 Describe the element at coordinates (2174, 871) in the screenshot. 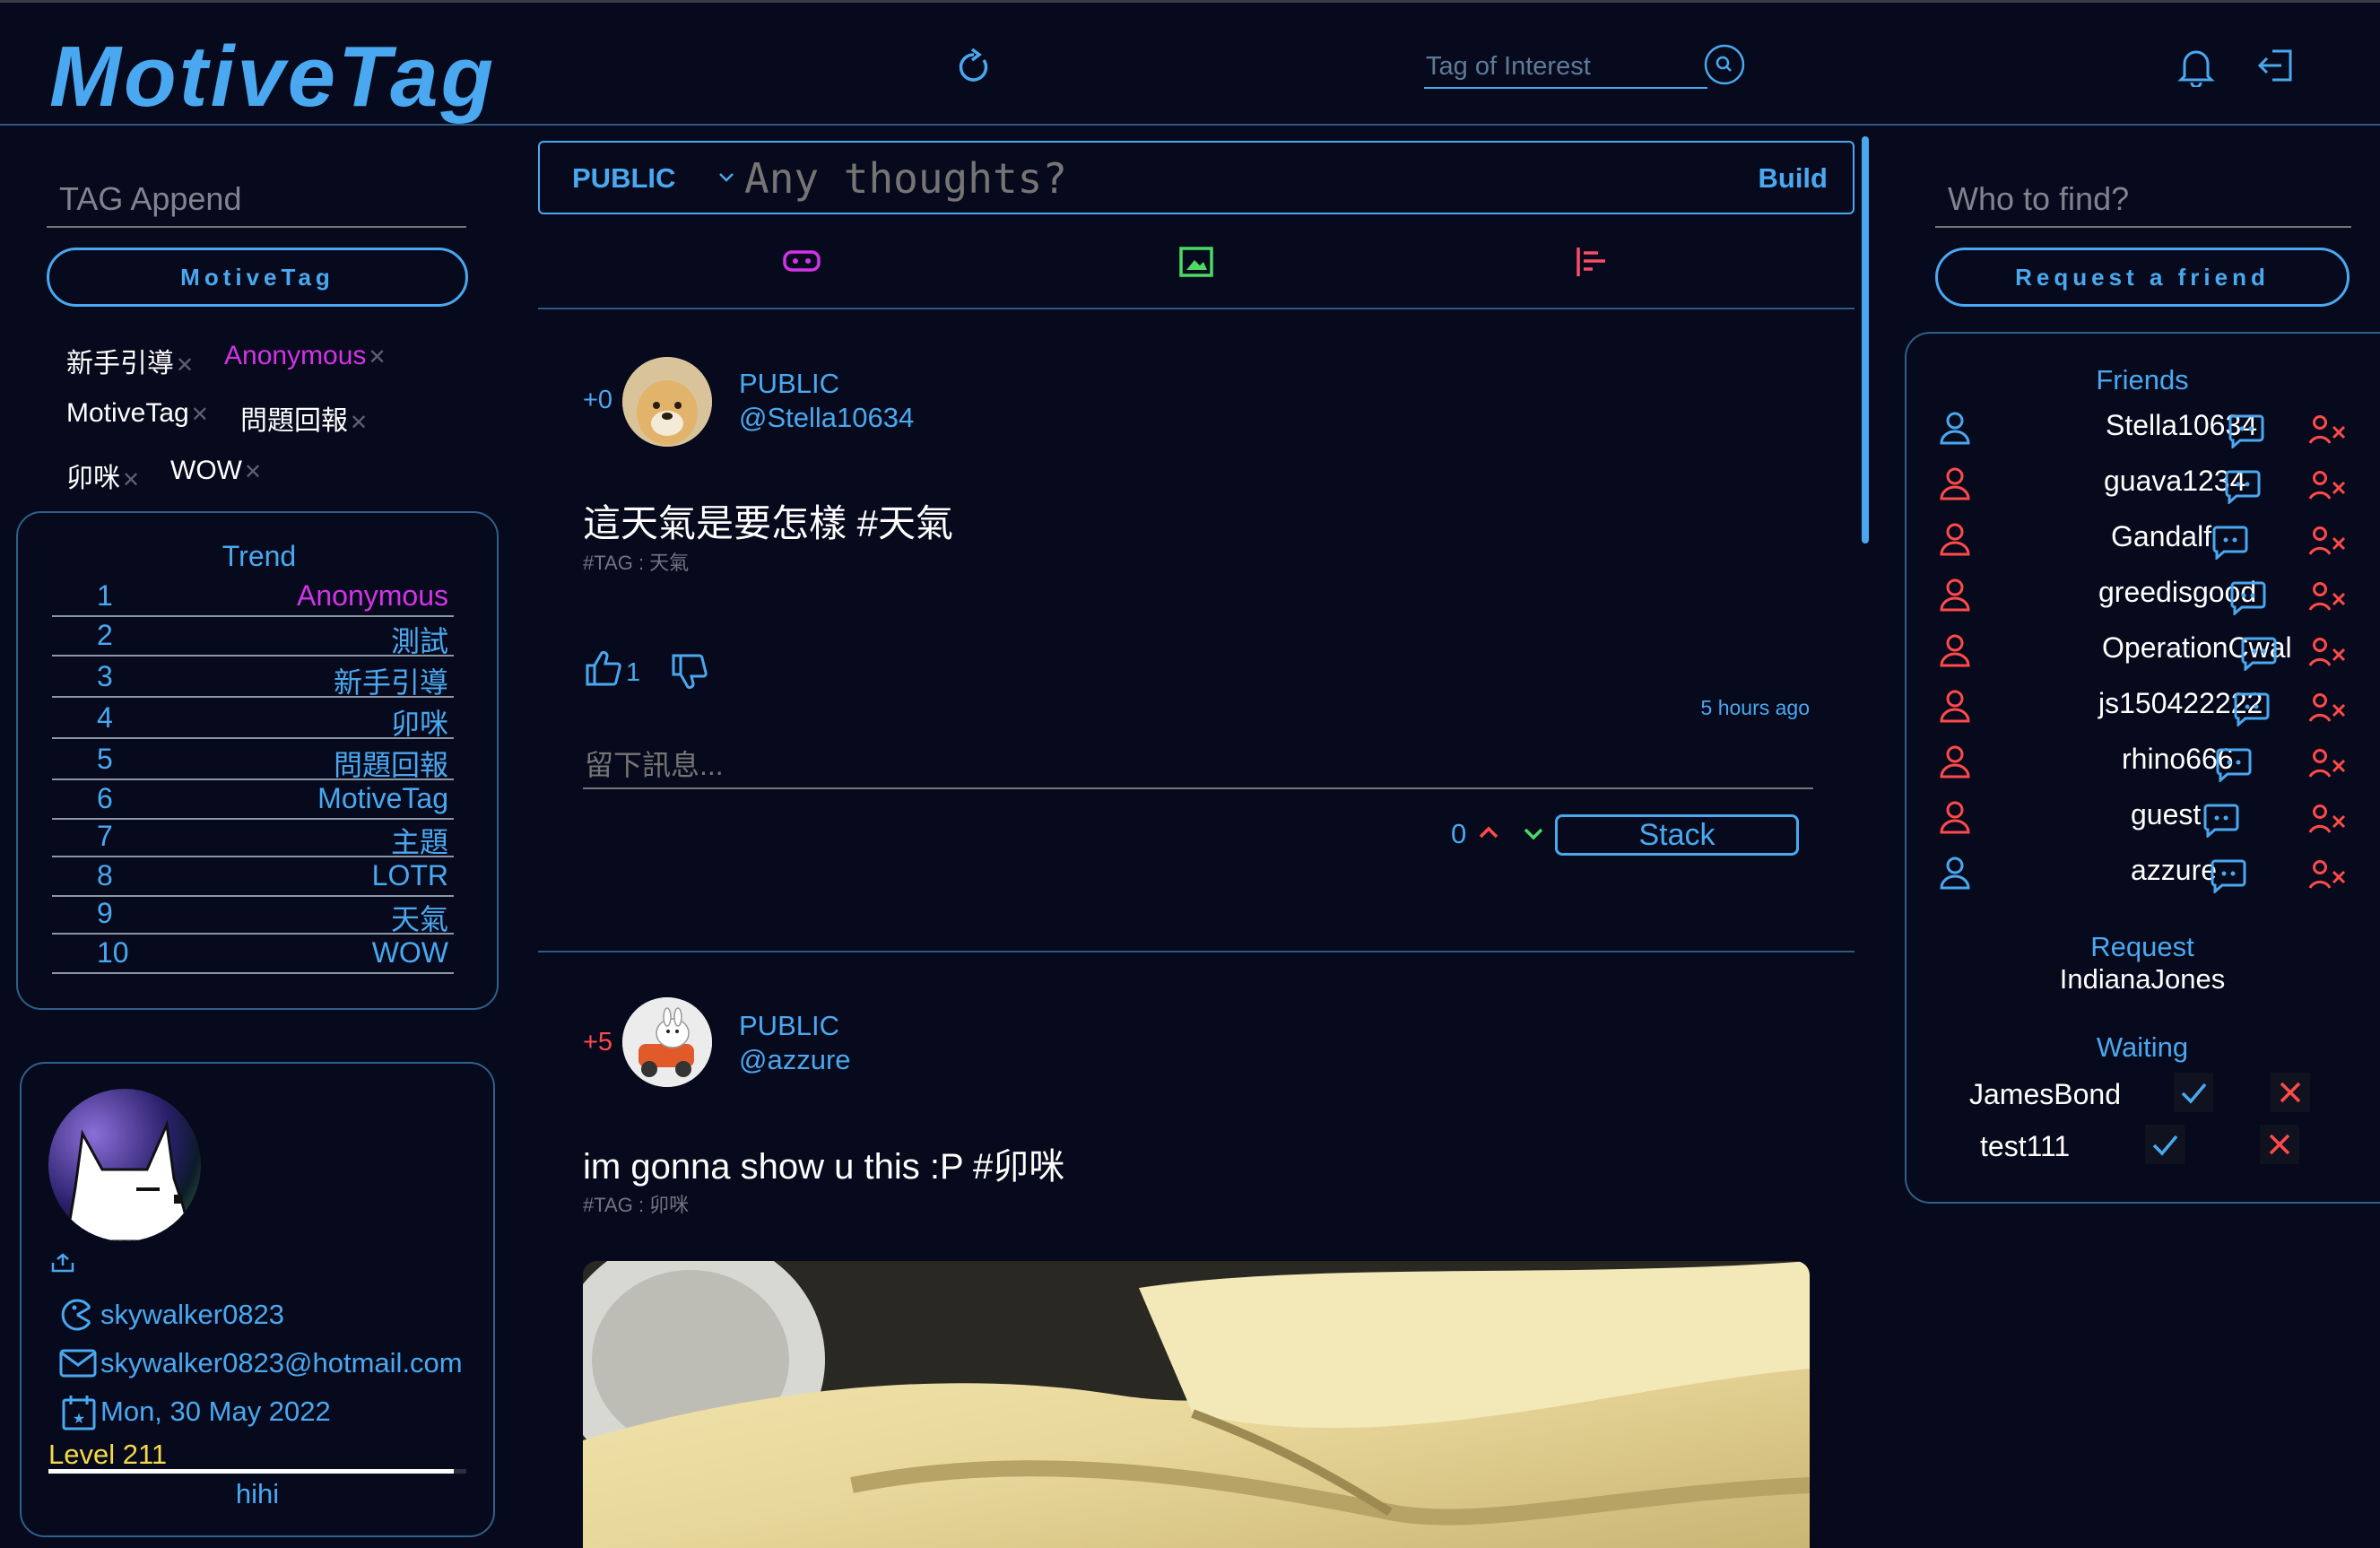

I see `friend-name: azzure` at that location.